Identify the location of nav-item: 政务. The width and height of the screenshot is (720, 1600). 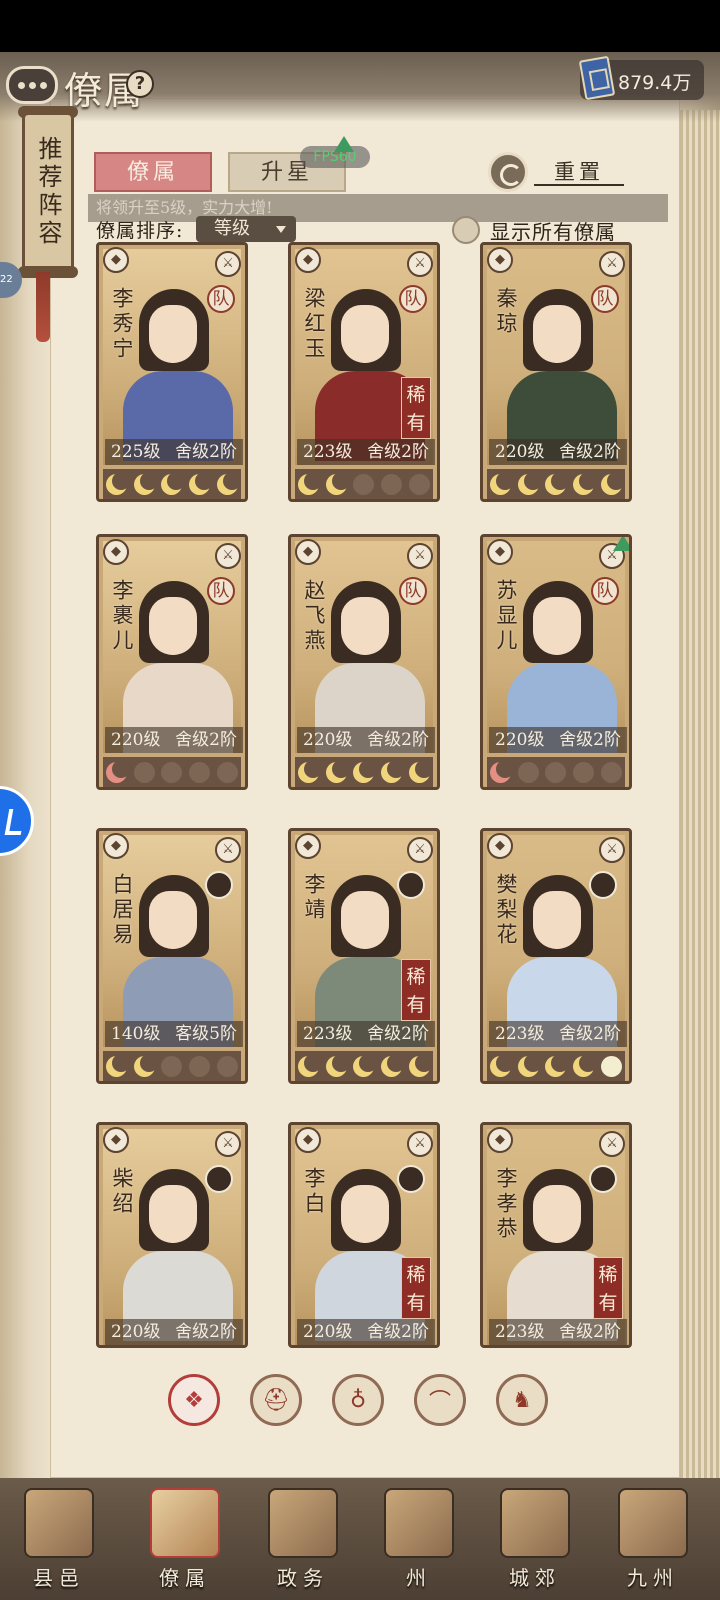
(303, 1539).